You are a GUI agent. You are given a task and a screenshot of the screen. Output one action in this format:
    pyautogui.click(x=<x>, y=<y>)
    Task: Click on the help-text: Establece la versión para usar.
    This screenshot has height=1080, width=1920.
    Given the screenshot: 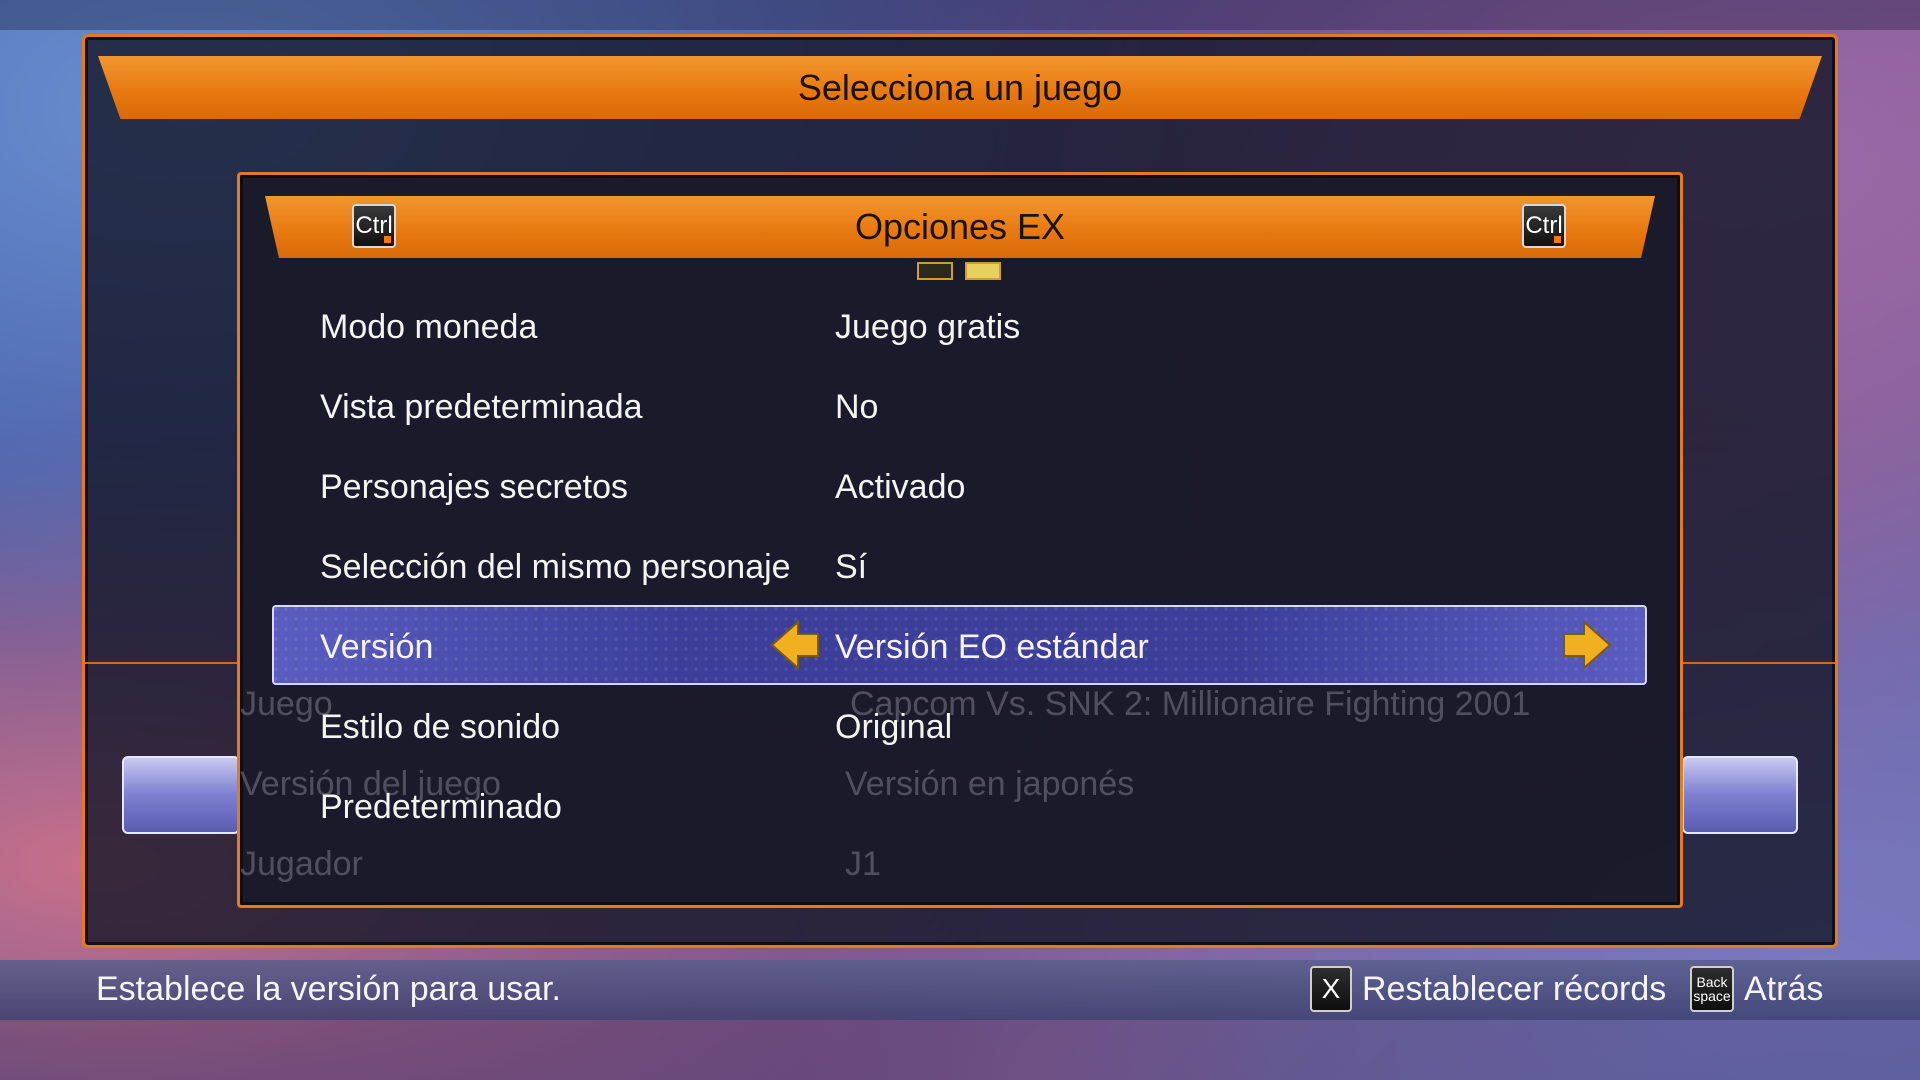 What is the action you would take?
    pyautogui.click(x=328, y=989)
    